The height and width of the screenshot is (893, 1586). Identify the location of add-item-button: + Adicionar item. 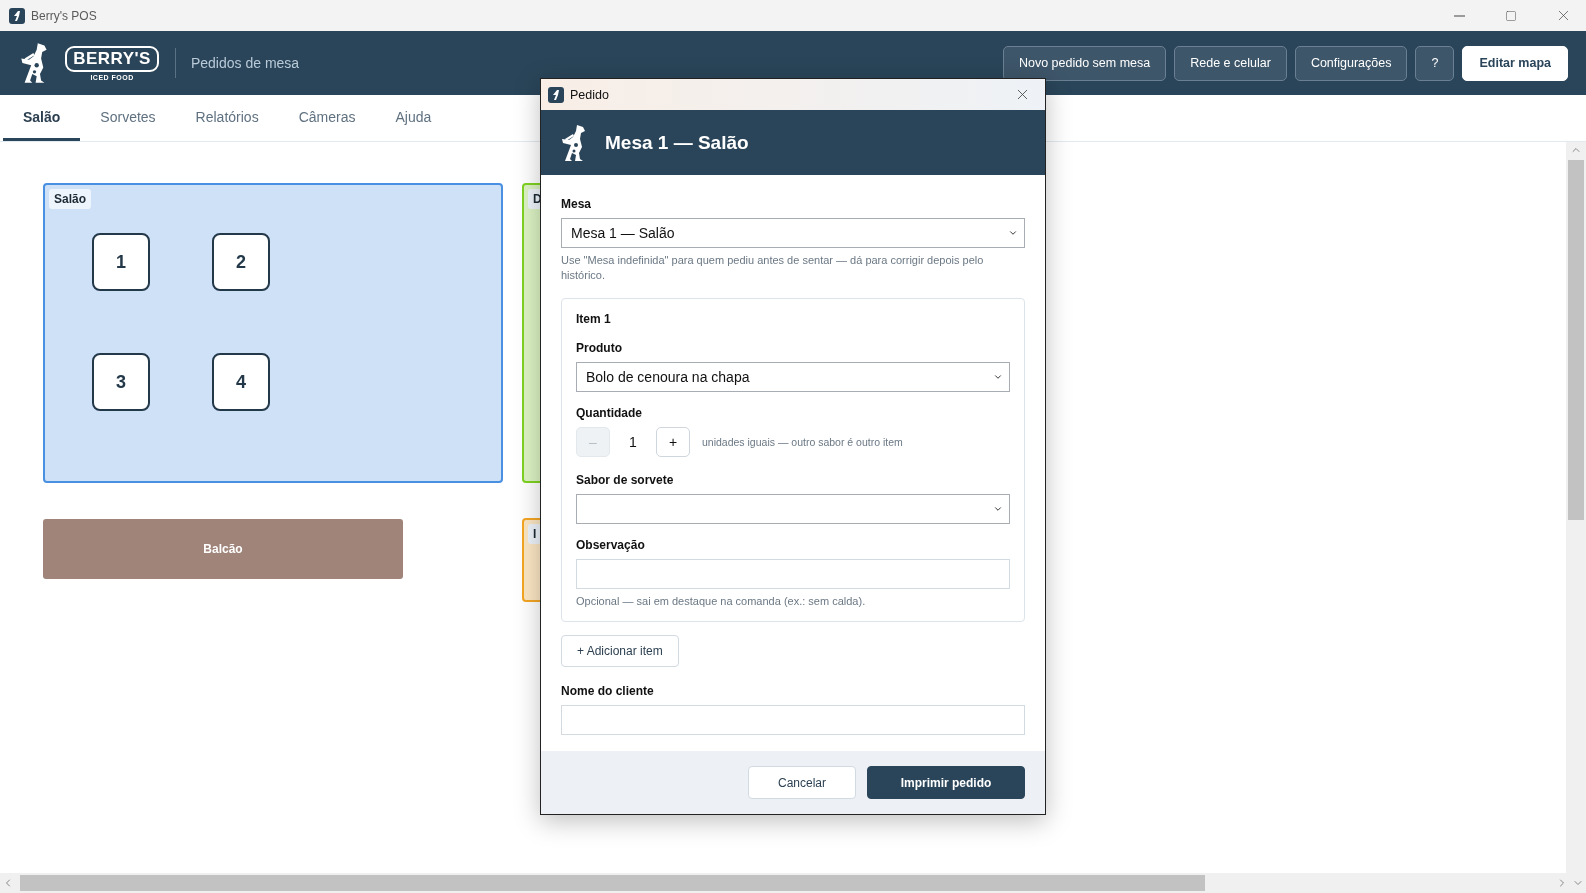
(620, 651).